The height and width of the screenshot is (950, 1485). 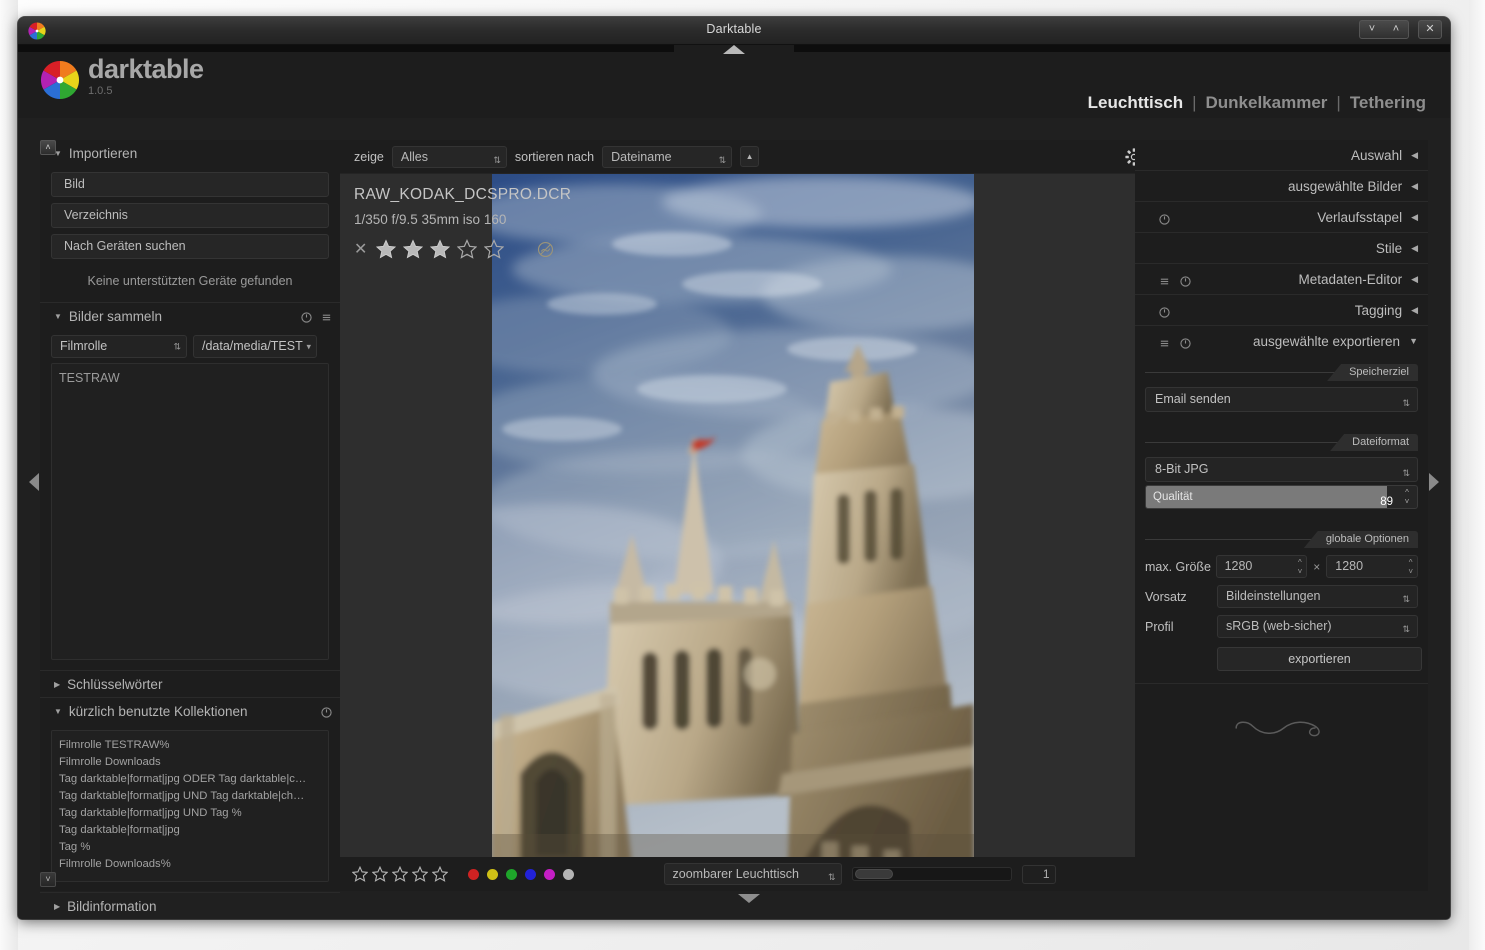 What do you see at coordinates (1388, 103) in the screenshot?
I see `view-tab-tethering: Tethering` at bounding box center [1388, 103].